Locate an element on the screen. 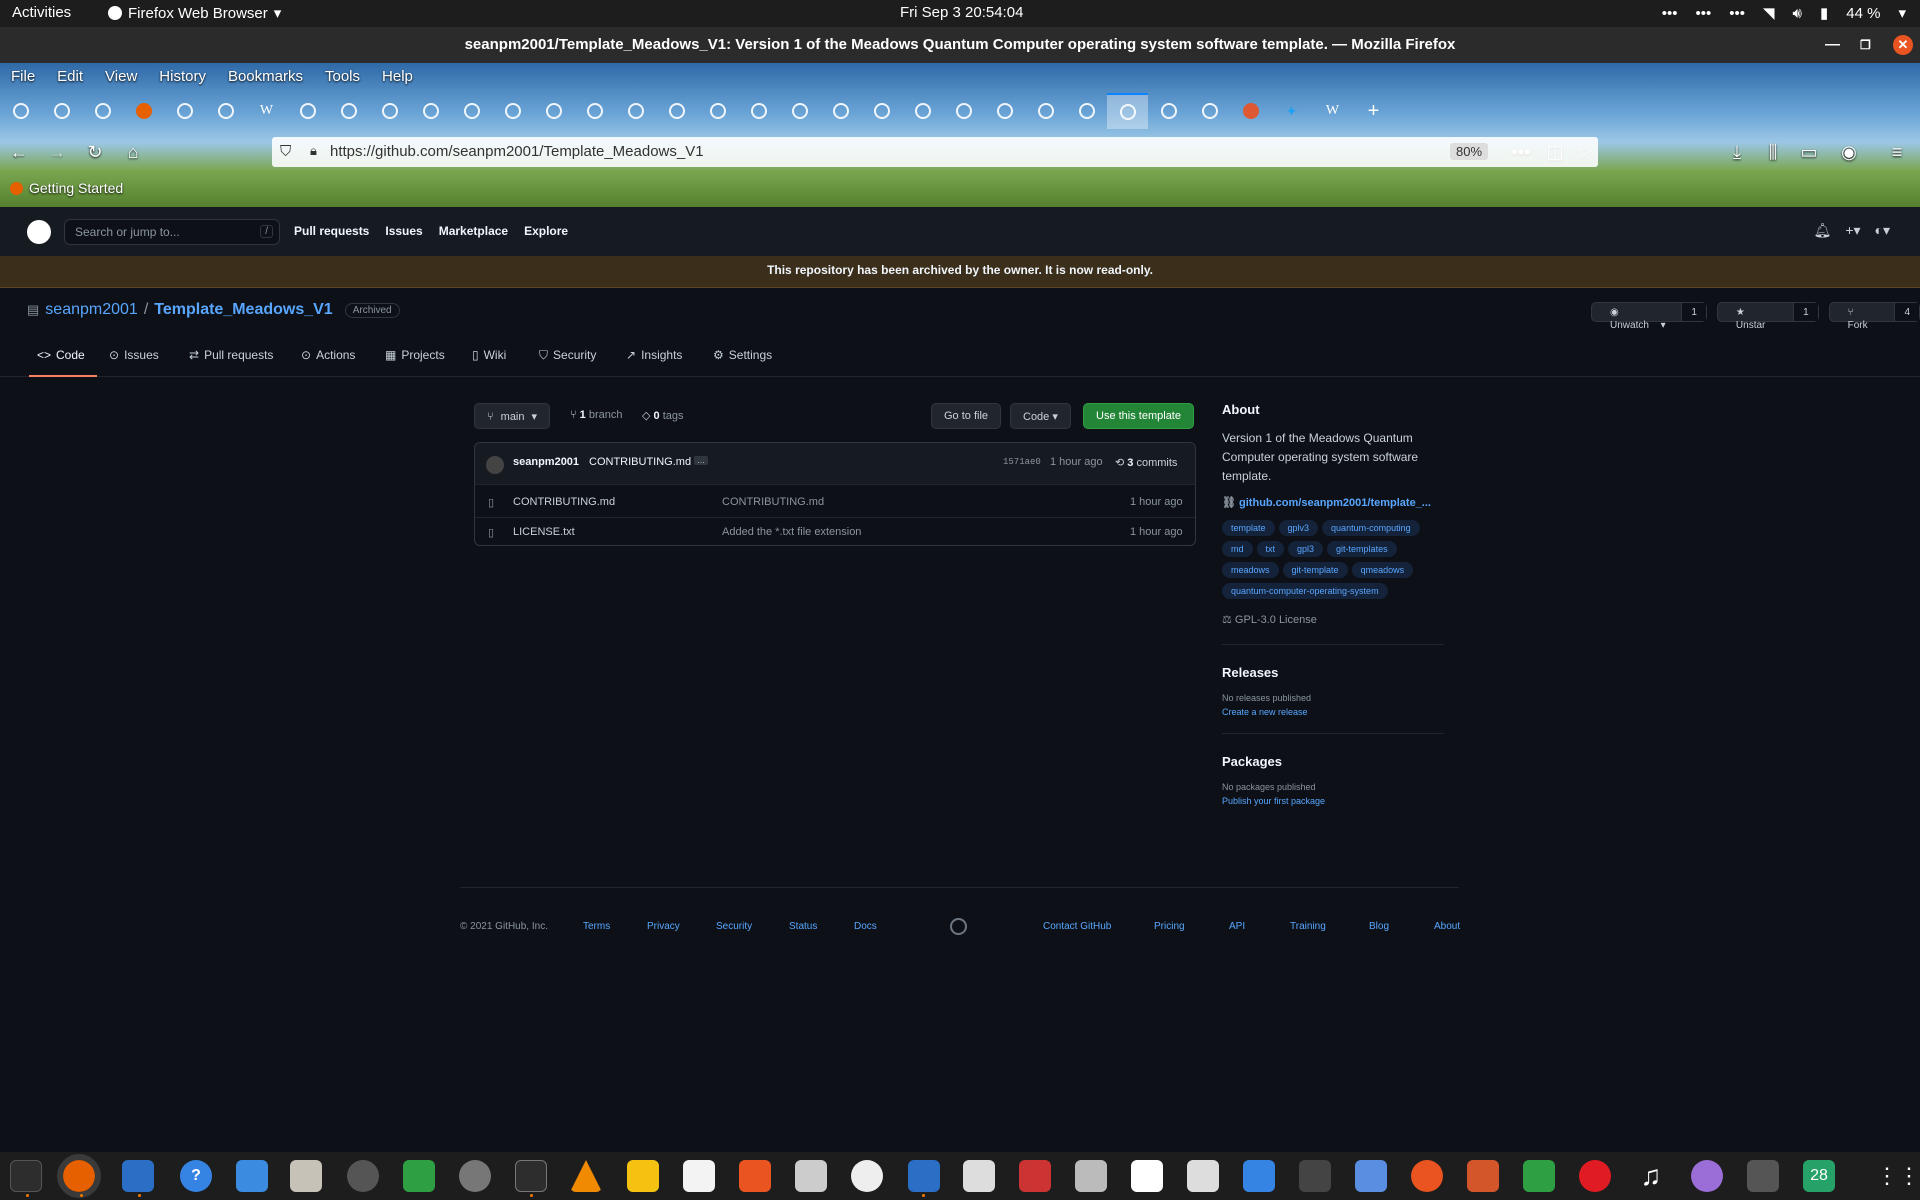  forward-button: → is located at coordinates (57, 152).